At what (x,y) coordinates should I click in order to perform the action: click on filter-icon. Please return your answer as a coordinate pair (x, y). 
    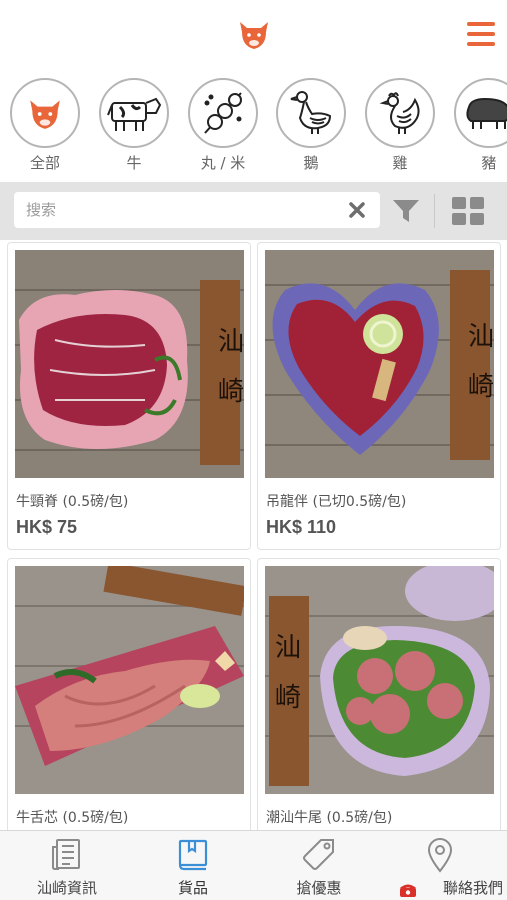
    Looking at the image, I should click on (406, 211).